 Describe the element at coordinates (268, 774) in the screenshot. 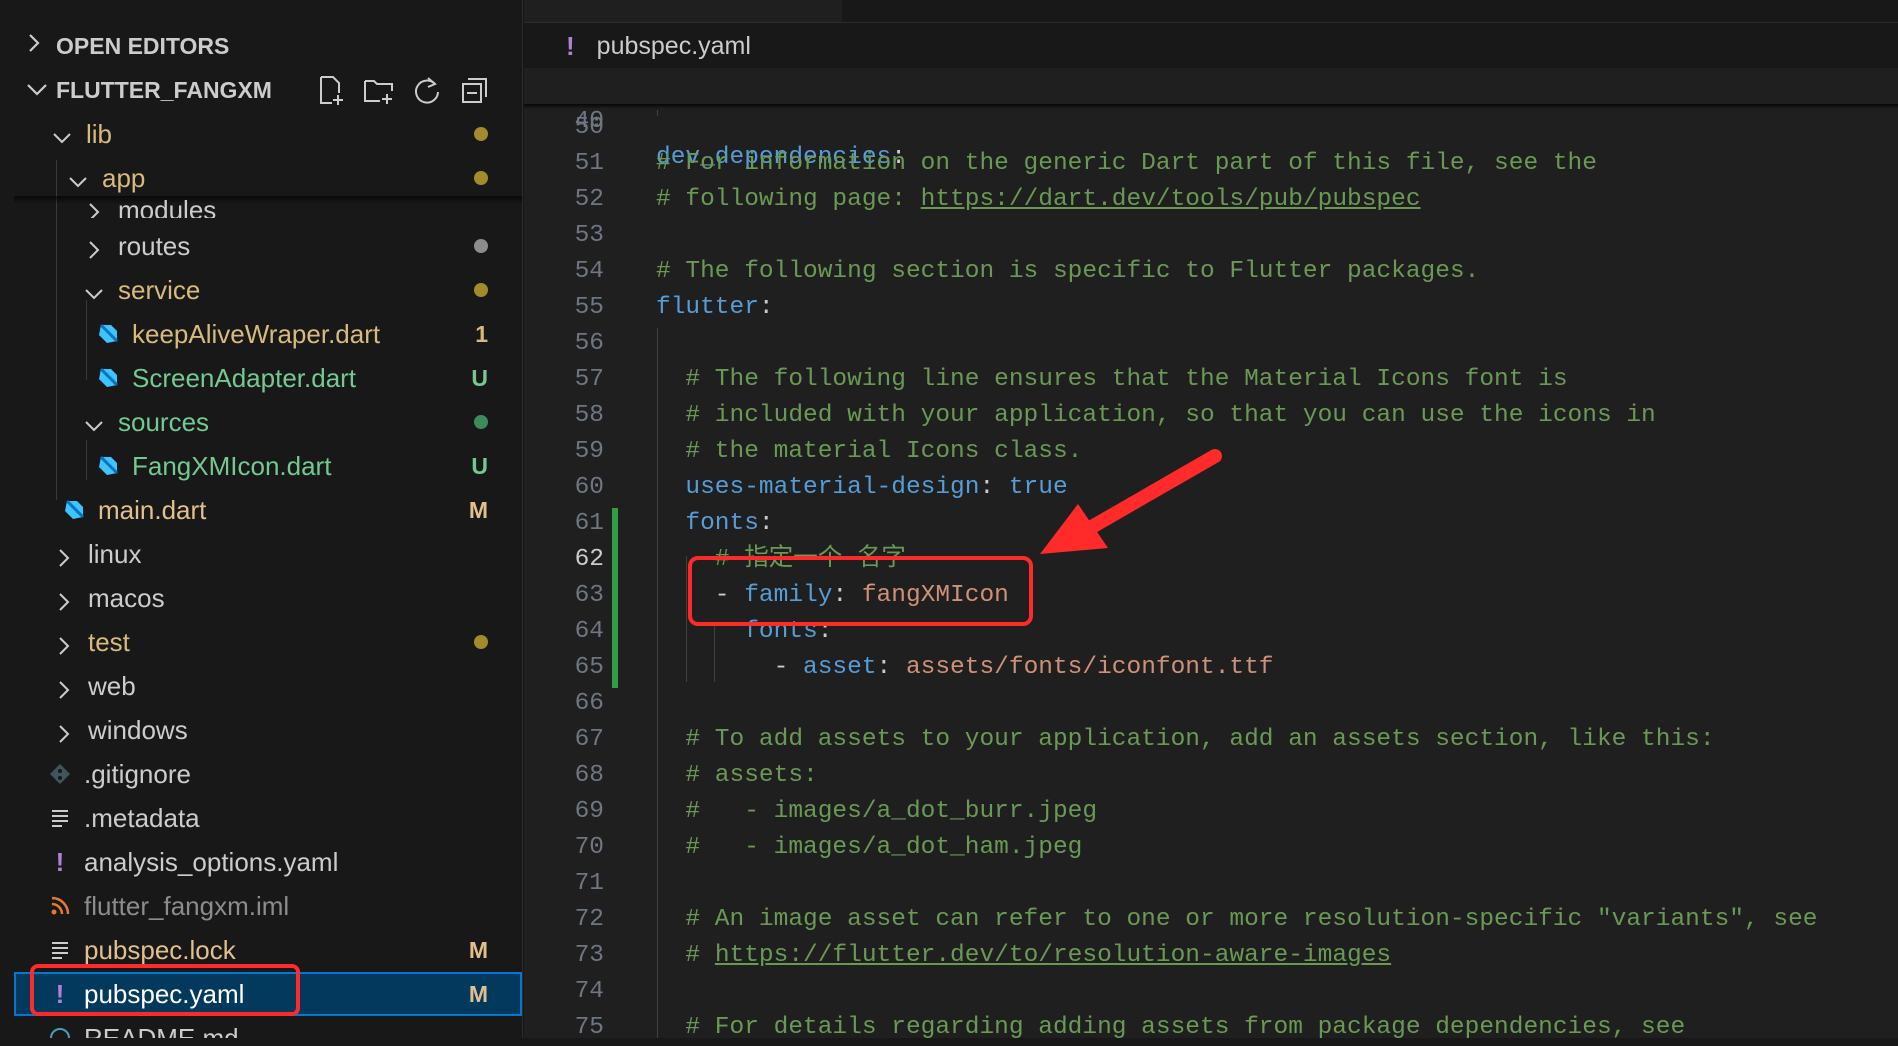

I see `tree-file-gitignore: .gitignore` at that location.